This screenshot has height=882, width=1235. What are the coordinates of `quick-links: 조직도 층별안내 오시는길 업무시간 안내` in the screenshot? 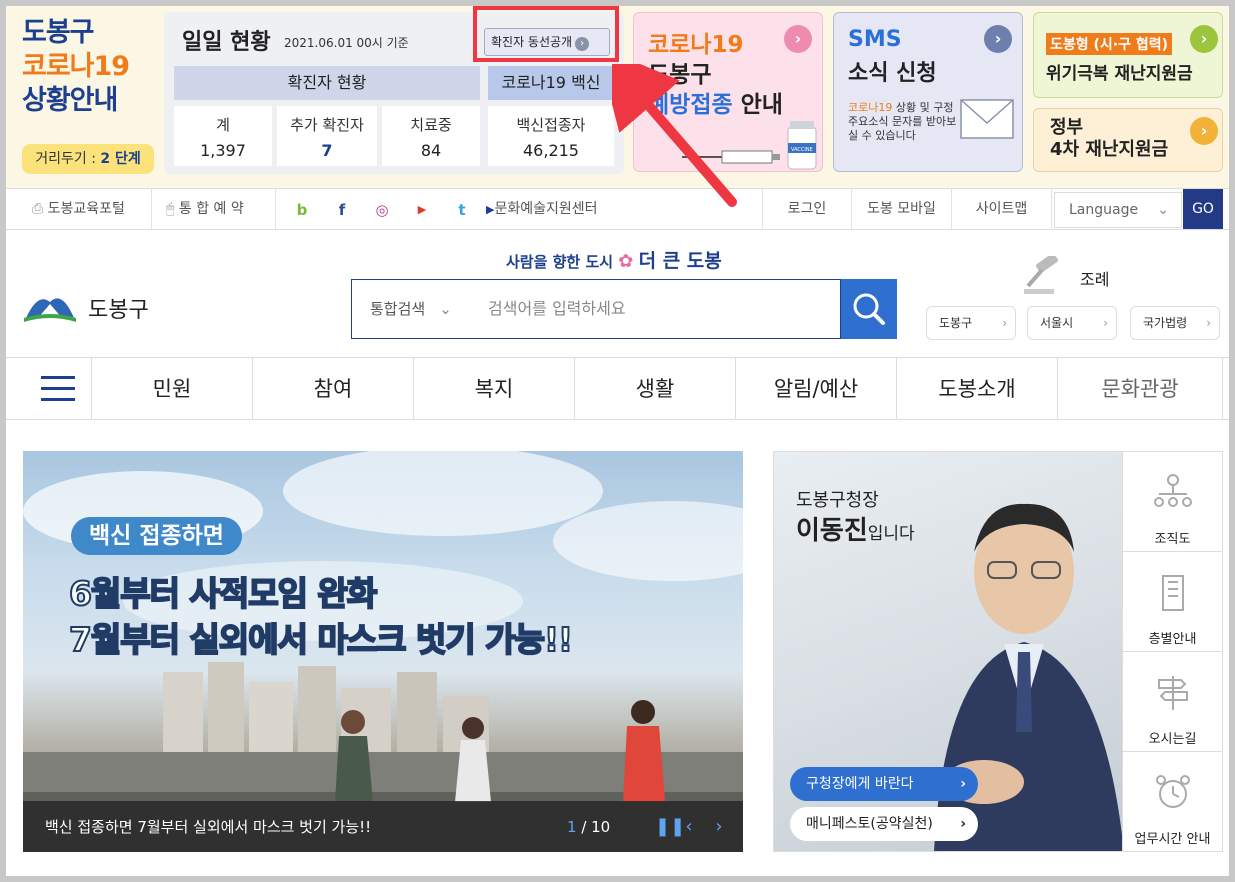 It's located at (1172, 651).